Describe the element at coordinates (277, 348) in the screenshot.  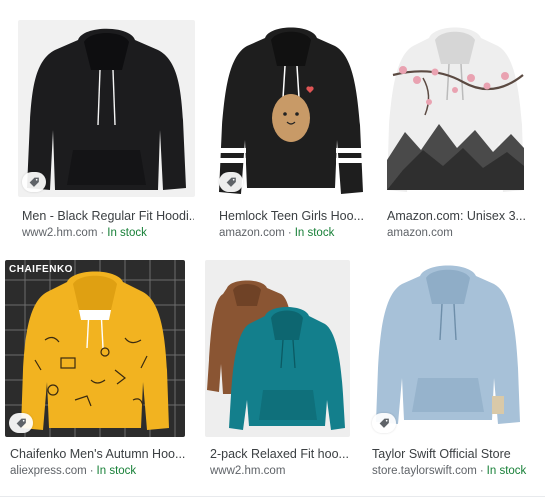
I see `product-image-2-pack-hoodies` at that location.